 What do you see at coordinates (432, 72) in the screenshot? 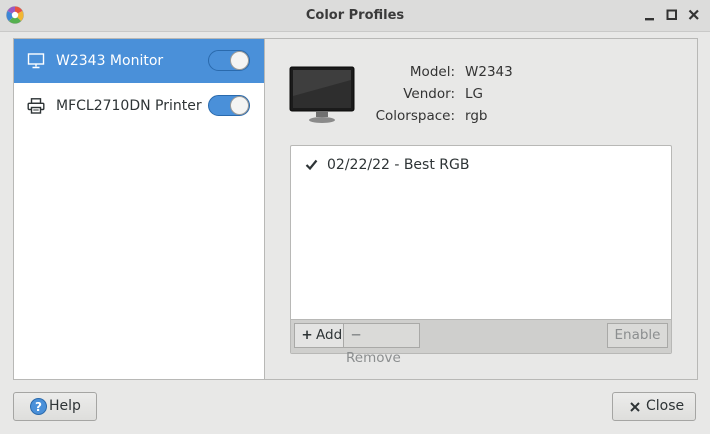
I see `model-label: Model:` at bounding box center [432, 72].